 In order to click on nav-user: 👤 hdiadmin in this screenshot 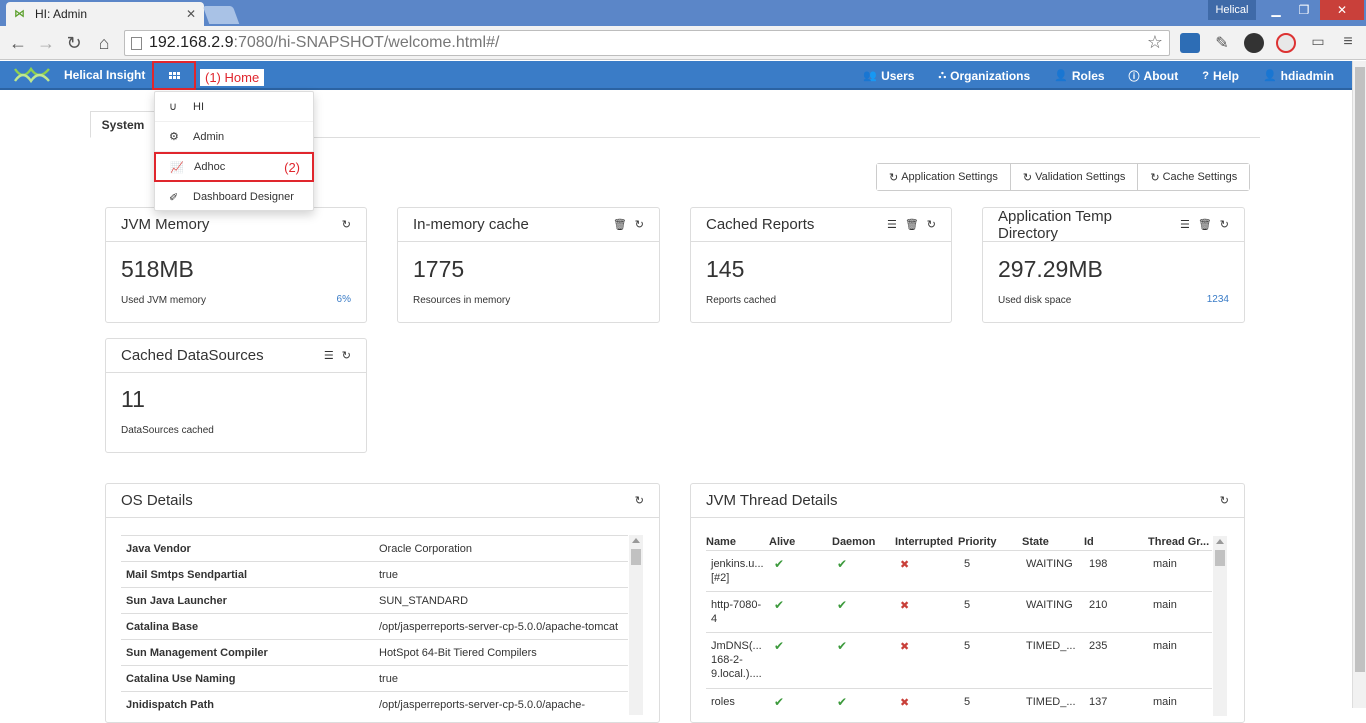, I will do `click(1298, 76)`.